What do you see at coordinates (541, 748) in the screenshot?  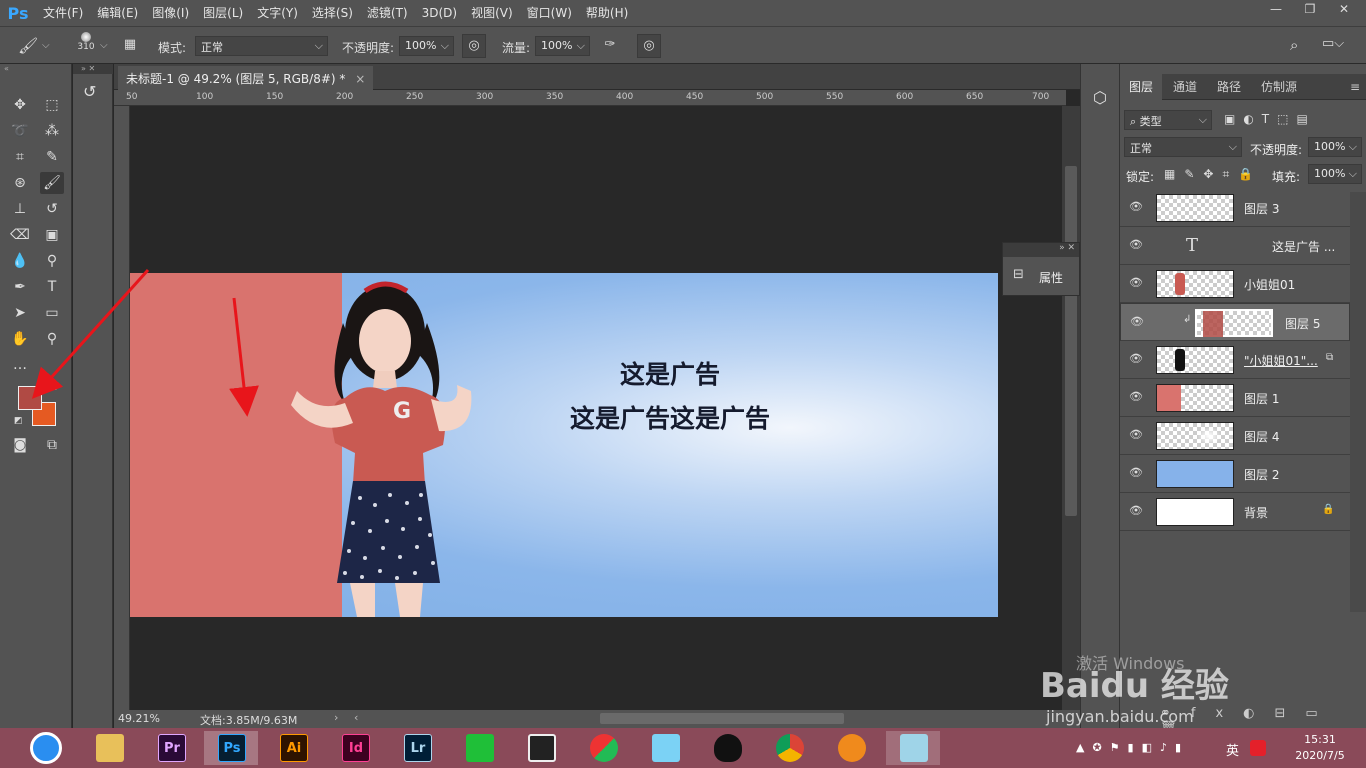 I see `video-editor-icon` at bounding box center [541, 748].